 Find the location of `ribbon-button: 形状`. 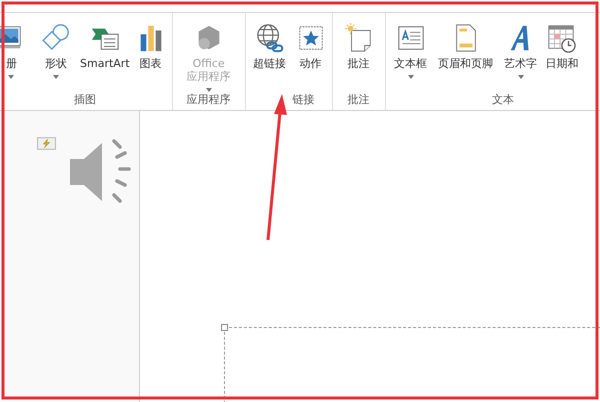

ribbon-button: 形状 is located at coordinates (56, 52).